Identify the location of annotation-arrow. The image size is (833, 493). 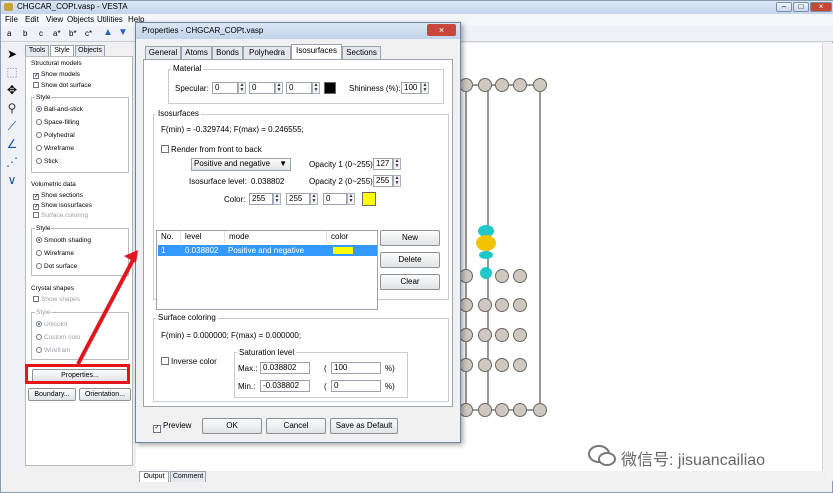
(107, 307).